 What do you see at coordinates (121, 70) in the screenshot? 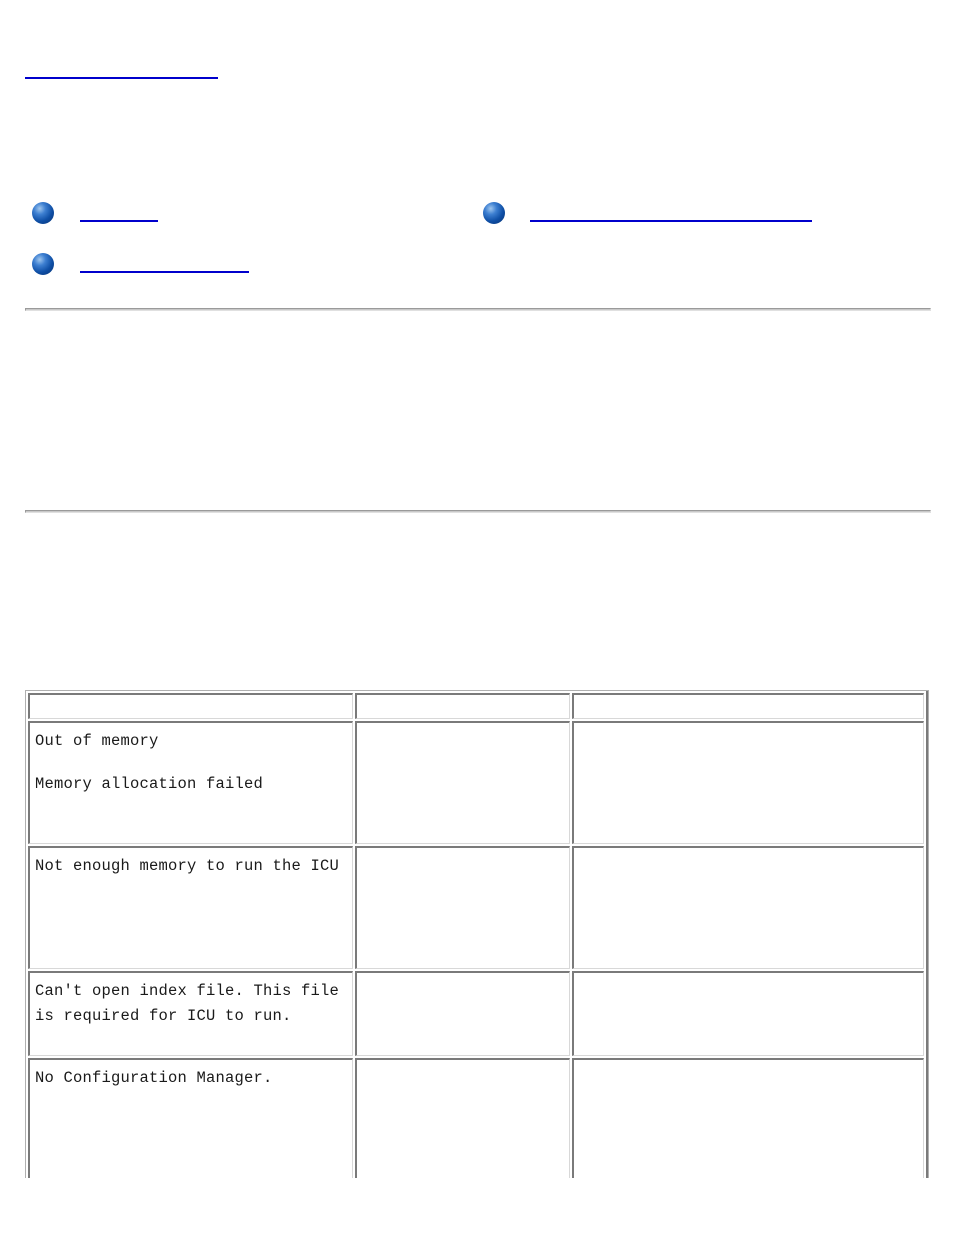
I see `back-to-contents-link` at bounding box center [121, 70].